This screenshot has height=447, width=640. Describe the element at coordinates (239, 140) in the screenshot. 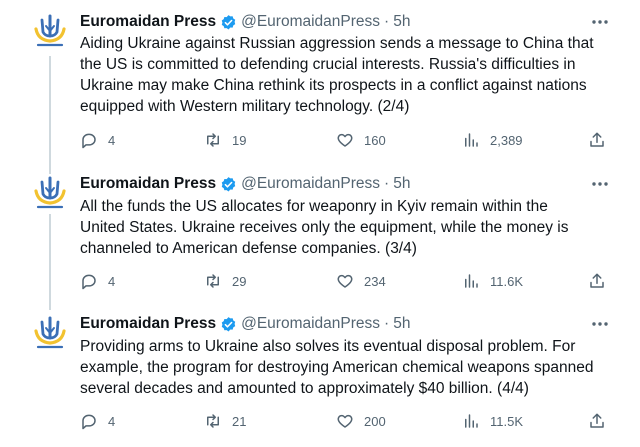

I see `repost-count: 19` at that location.